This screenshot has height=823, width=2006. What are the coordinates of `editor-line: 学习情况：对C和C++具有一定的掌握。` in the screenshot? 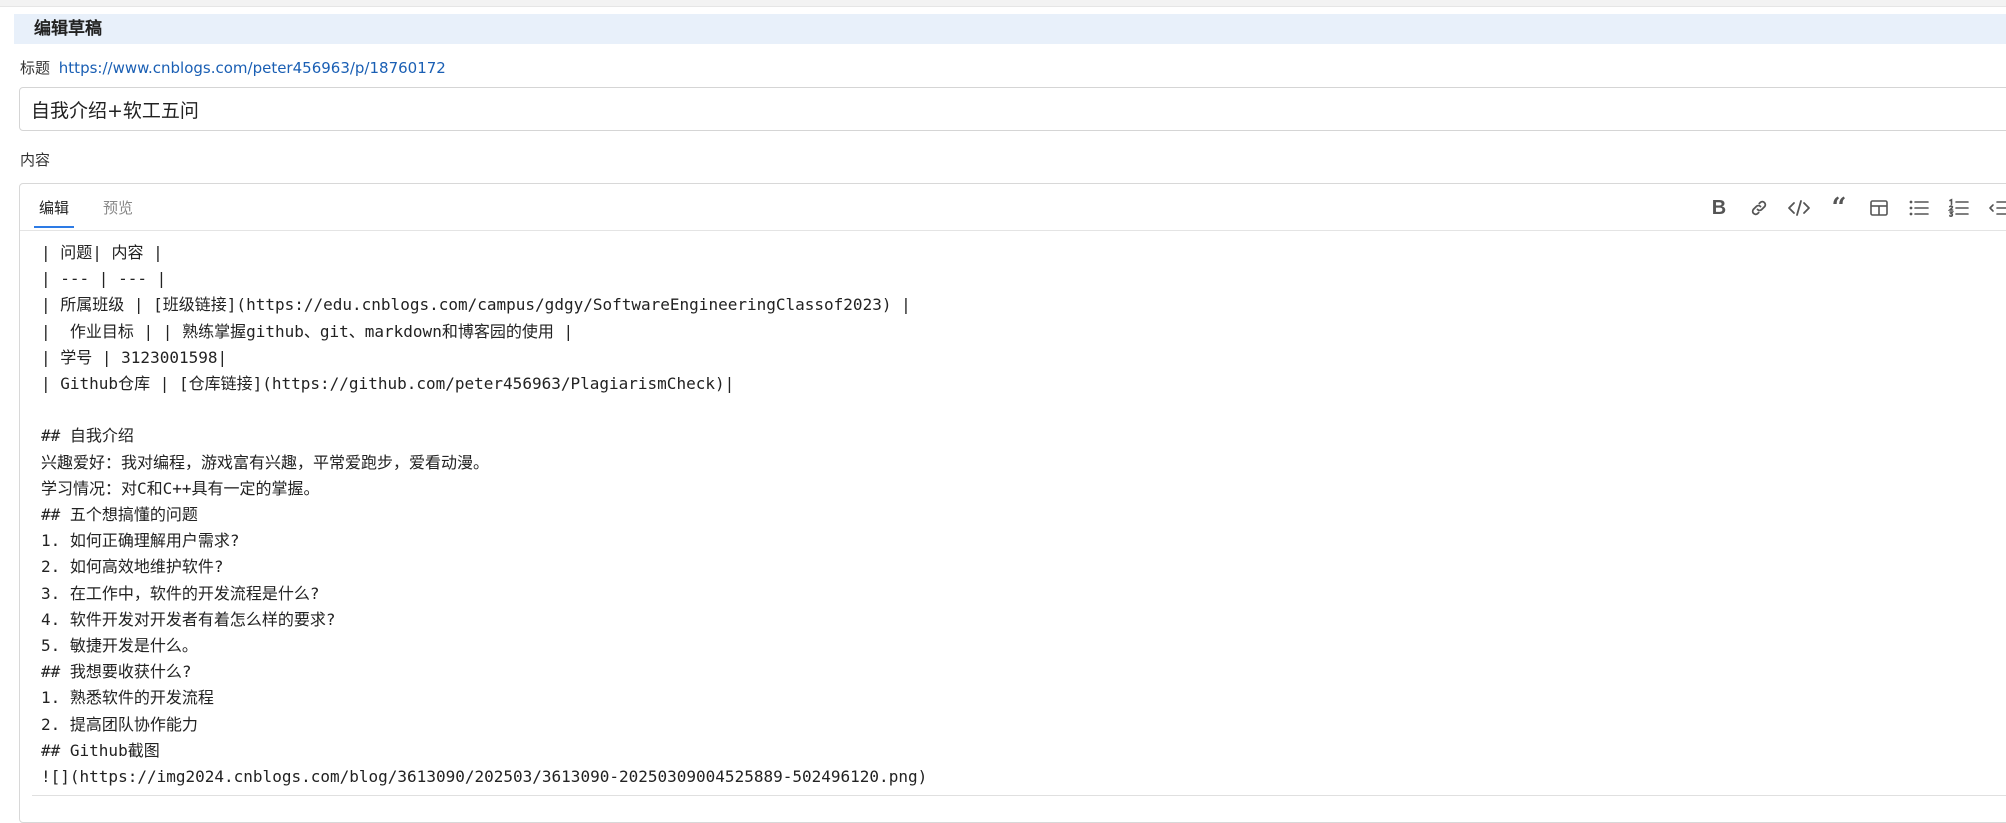 It's located at (180, 488).